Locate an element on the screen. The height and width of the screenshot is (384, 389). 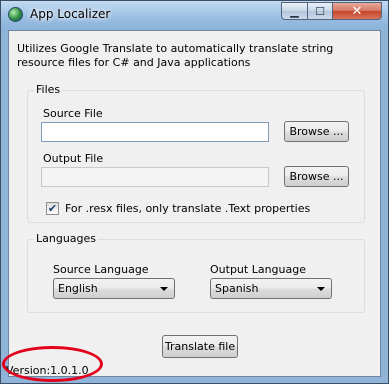
close-button: ✕ is located at coordinates (357, 11).